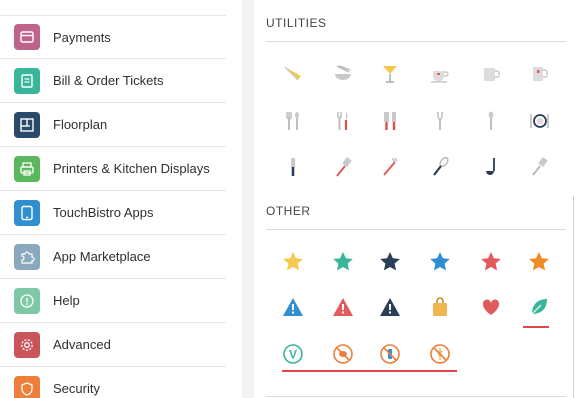 Image resolution: width=576 pixels, height=398 pixels. Describe the element at coordinates (293, 121) in the screenshot. I see `fork-spoon-icon` at that location.